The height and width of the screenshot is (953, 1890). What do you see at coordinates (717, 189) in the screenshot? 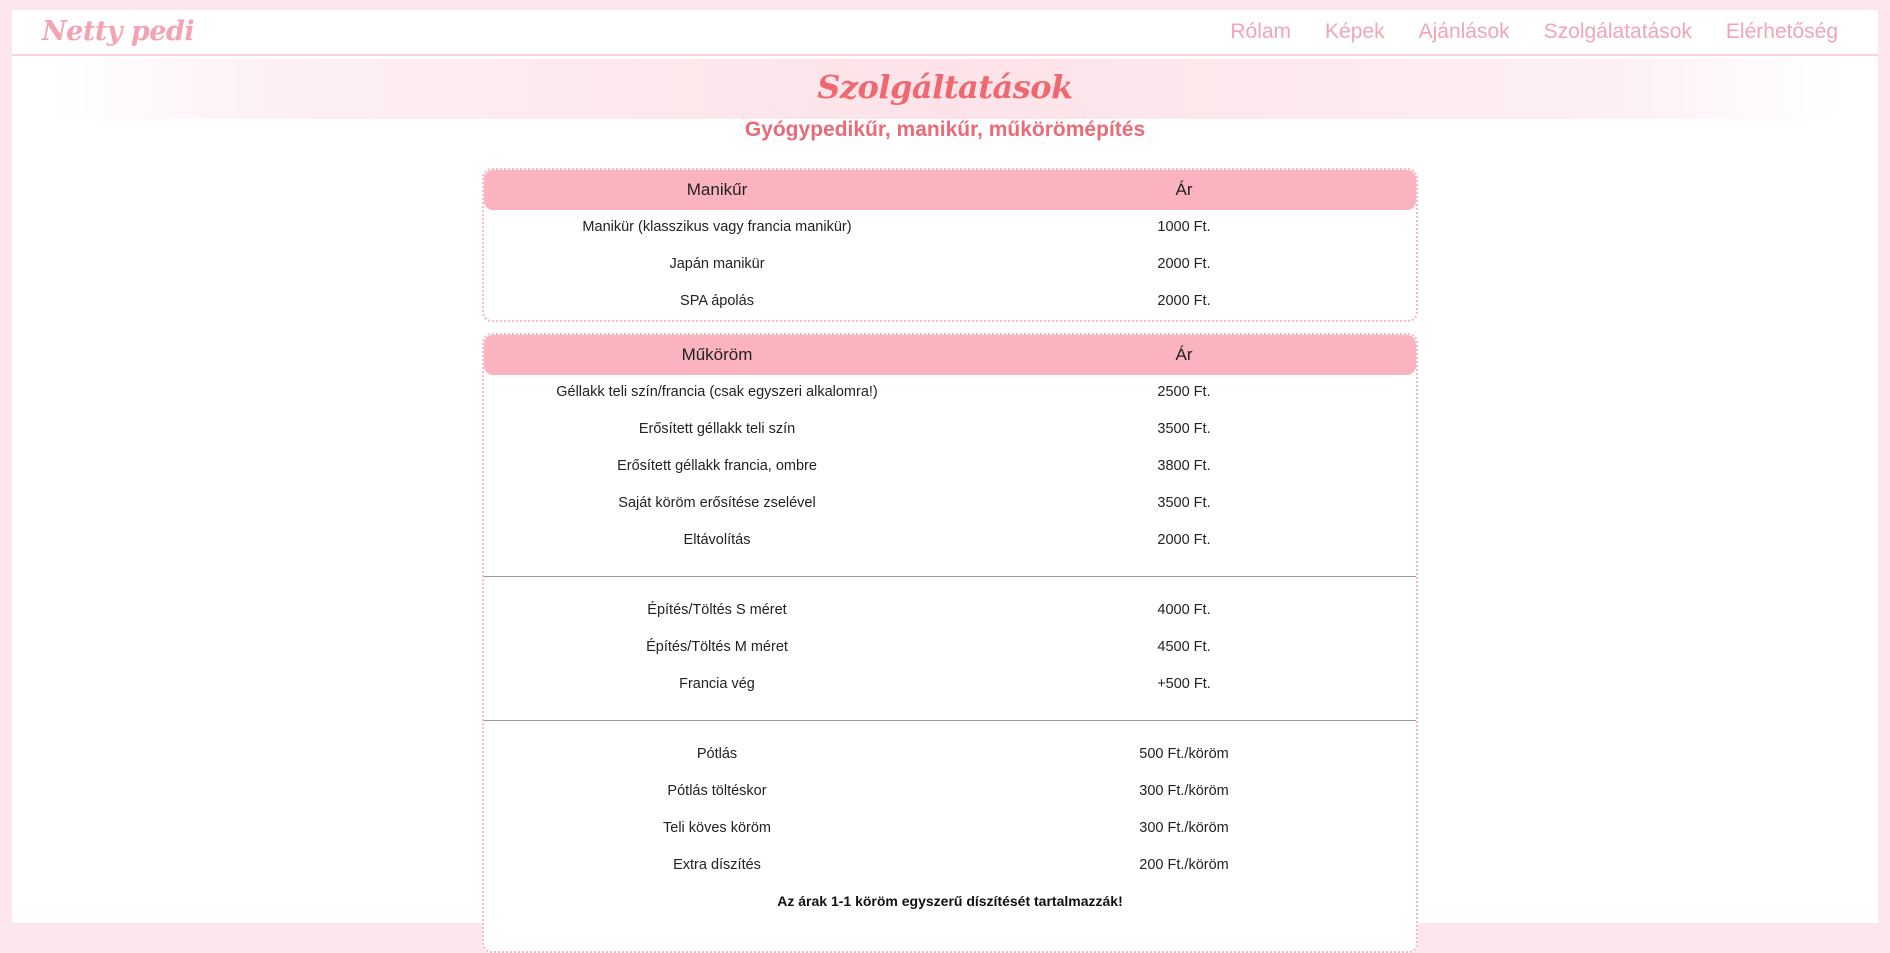
I see `manikur-header-name: Manikűr` at bounding box center [717, 189].